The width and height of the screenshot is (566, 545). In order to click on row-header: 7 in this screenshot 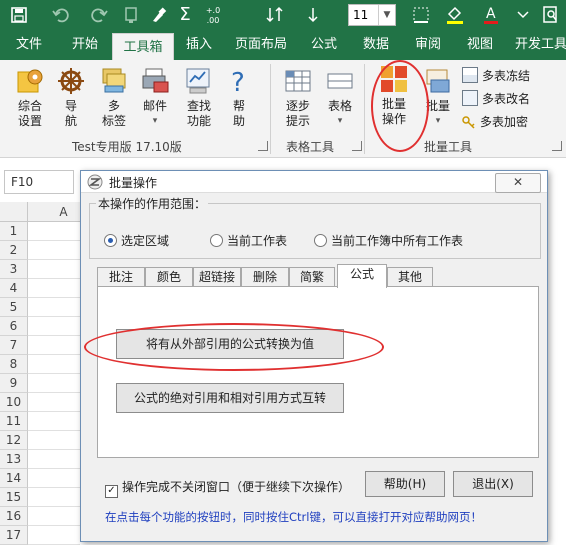, I will do `click(14, 345)`.